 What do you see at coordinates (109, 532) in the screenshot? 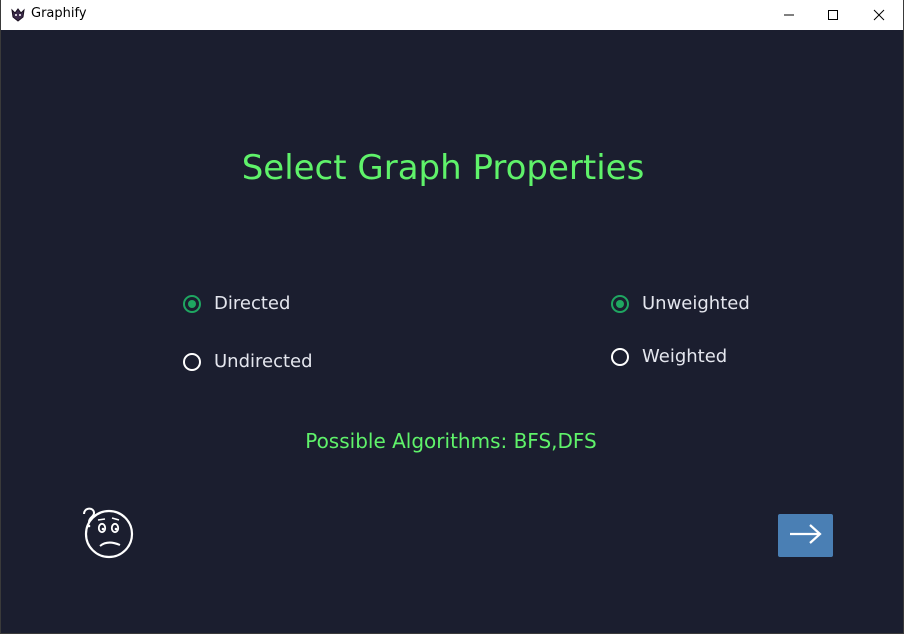
I see `help-button` at bounding box center [109, 532].